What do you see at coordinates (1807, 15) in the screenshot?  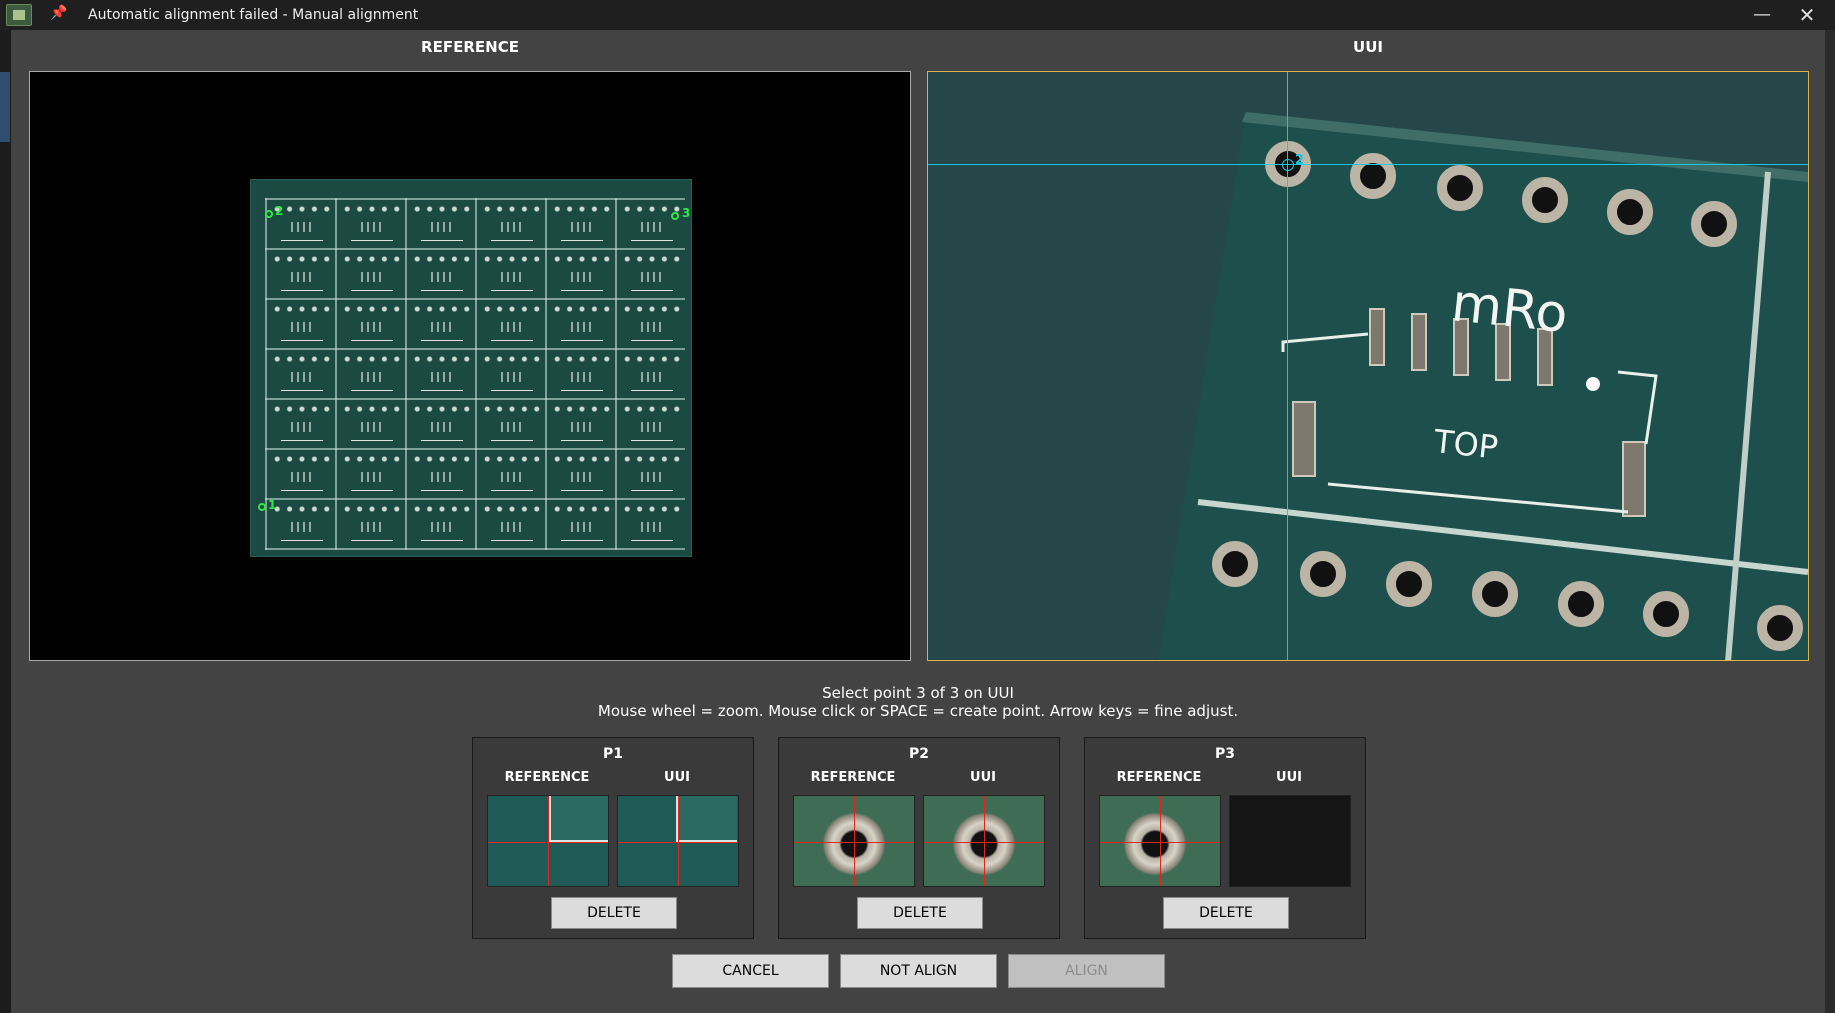 I see `close-icon: ✕` at bounding box center [1807, 15].